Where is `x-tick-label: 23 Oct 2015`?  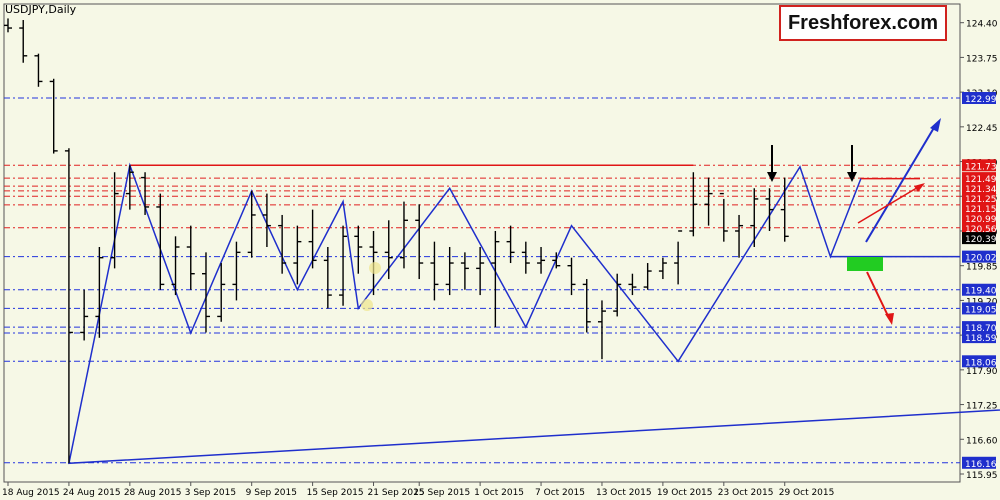
x-tick-label: 23 Oct 2015 is located at coordinates (746, 493).